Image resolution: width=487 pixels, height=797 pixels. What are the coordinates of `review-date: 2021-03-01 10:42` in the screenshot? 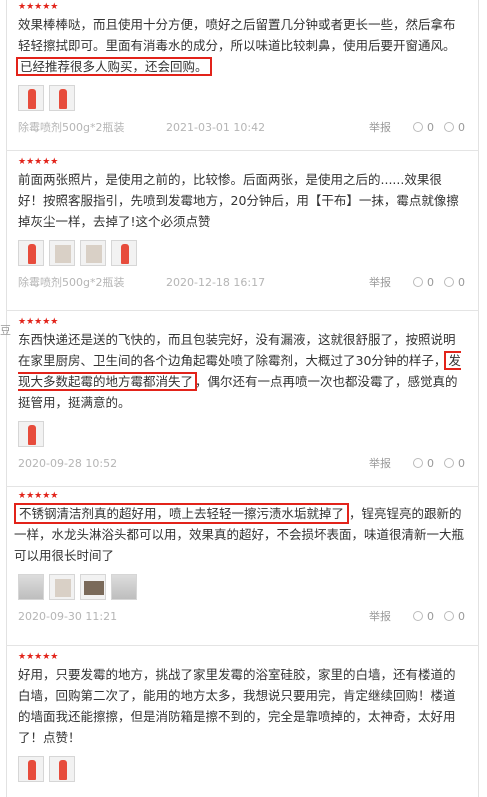 It's located at (216, 127).